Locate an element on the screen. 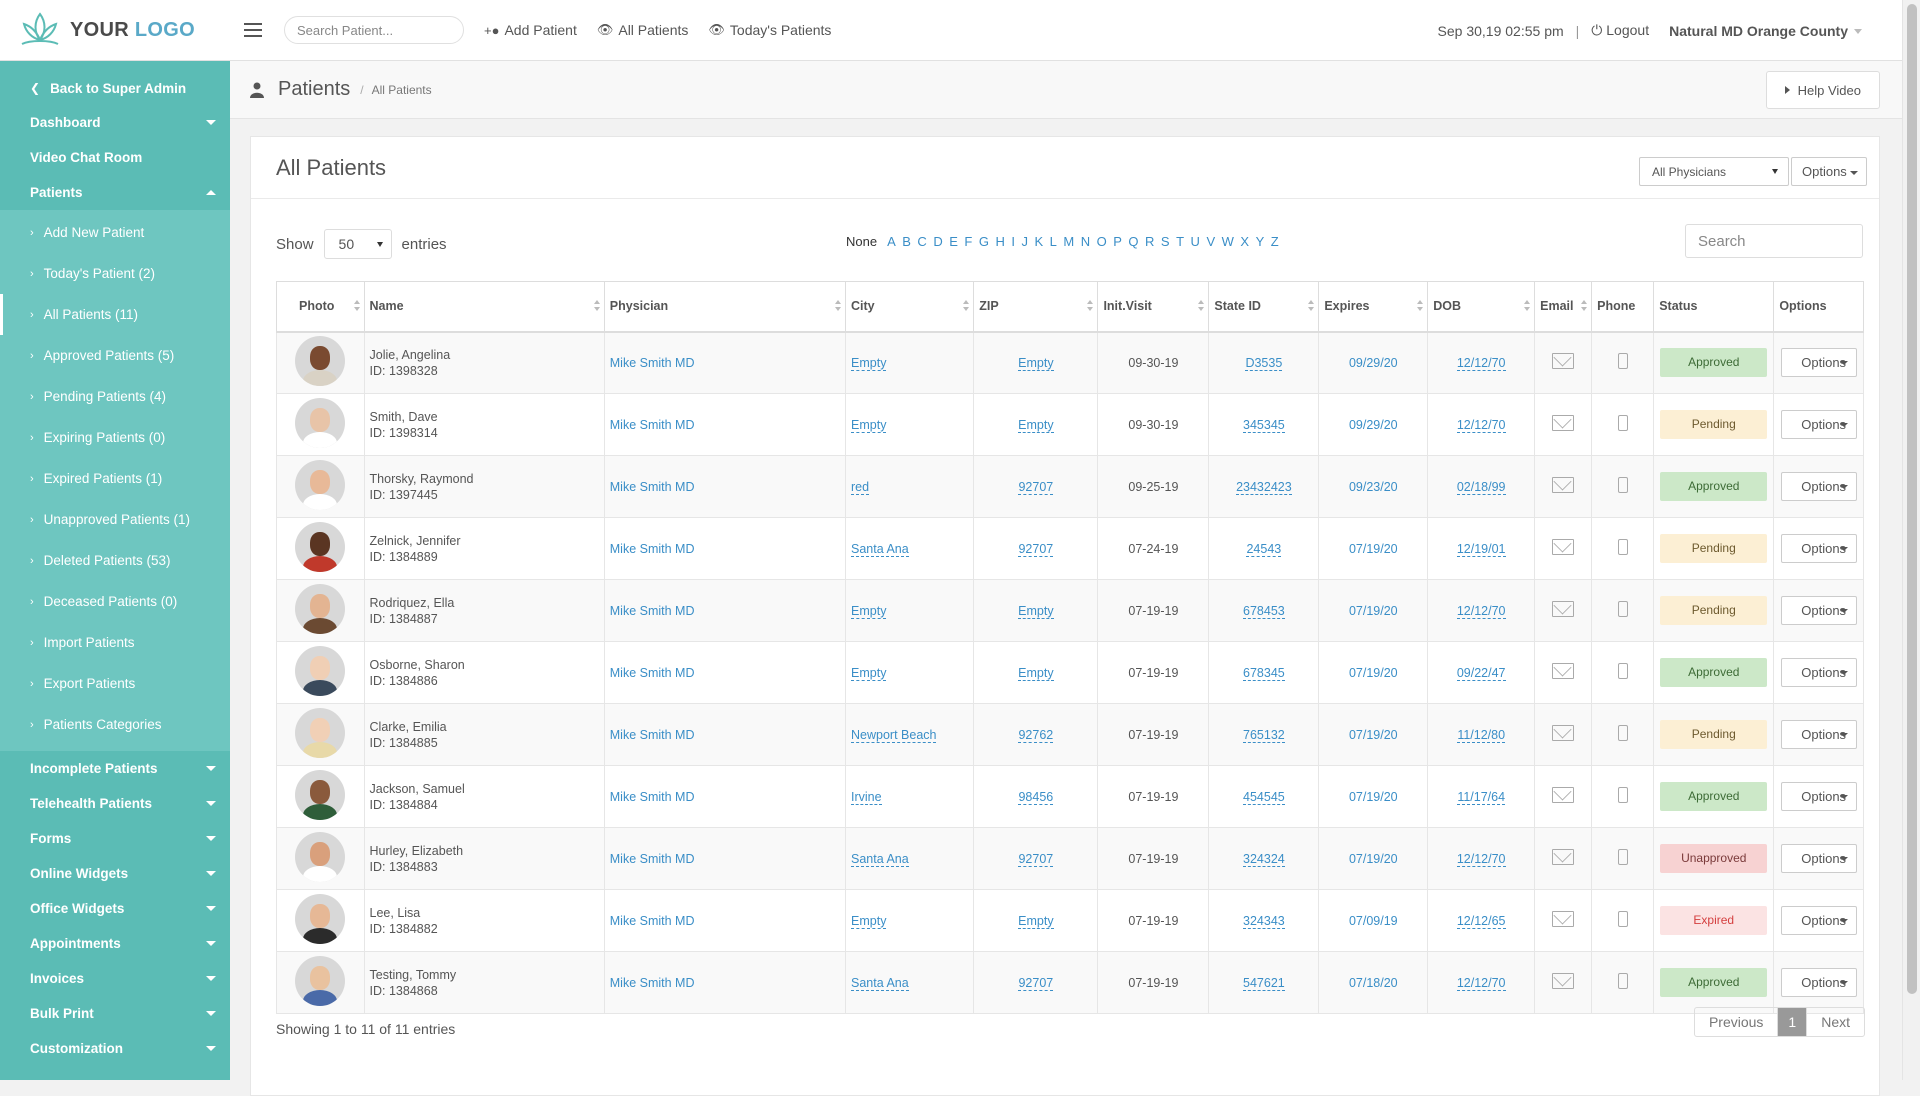  dob-editable: 11/17/64 is located at coordinates (1481, 797).